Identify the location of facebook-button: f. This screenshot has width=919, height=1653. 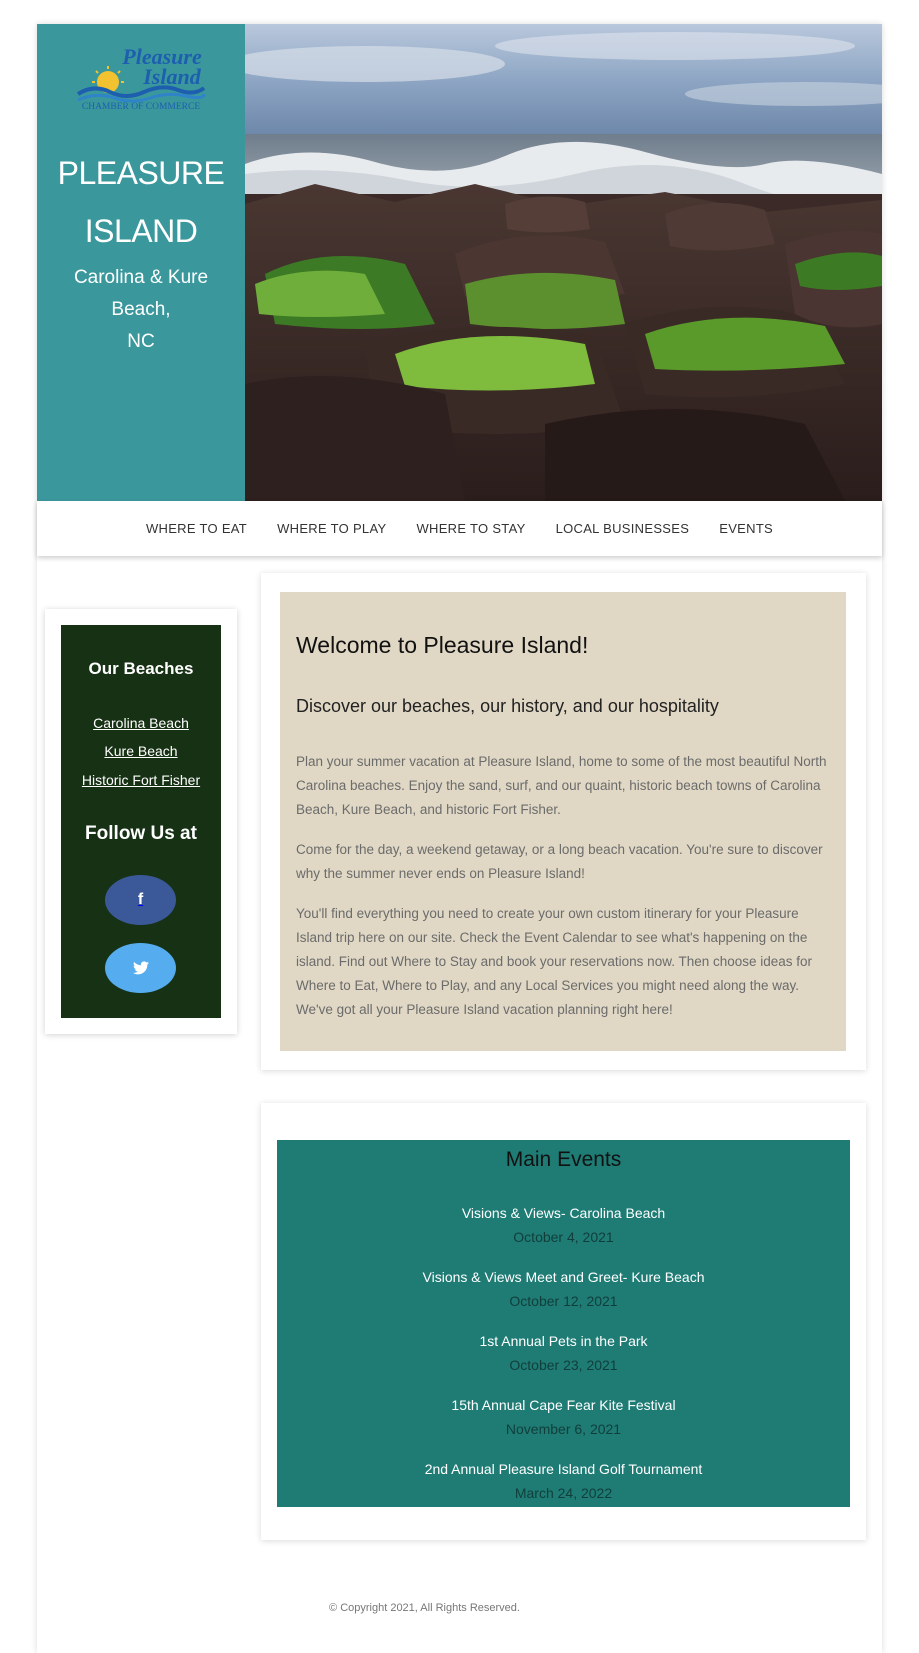
(140, 900).